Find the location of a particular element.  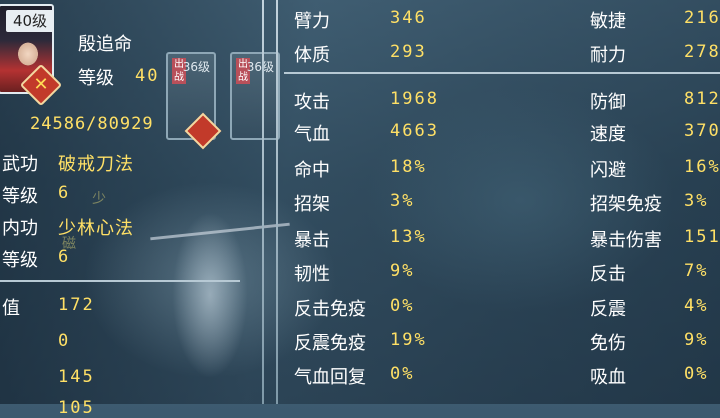

stat-label: 命中 is located at coordinates (312, 170).